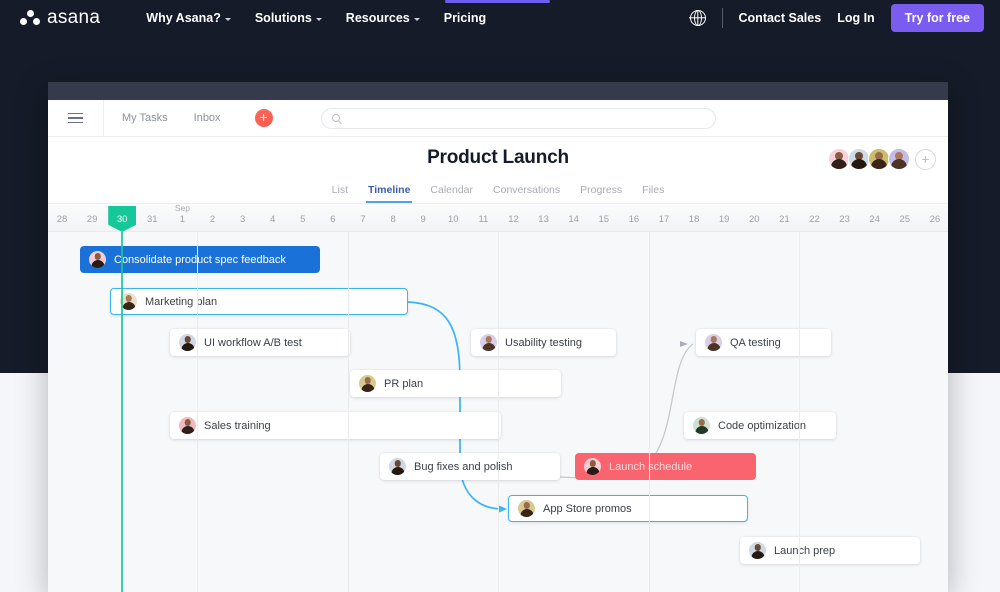 The height and width of the screenshot is (592, 1000). Describe the element at coordinates (604, 219) in the screenshot. I see `date-tick: 15` at that location.